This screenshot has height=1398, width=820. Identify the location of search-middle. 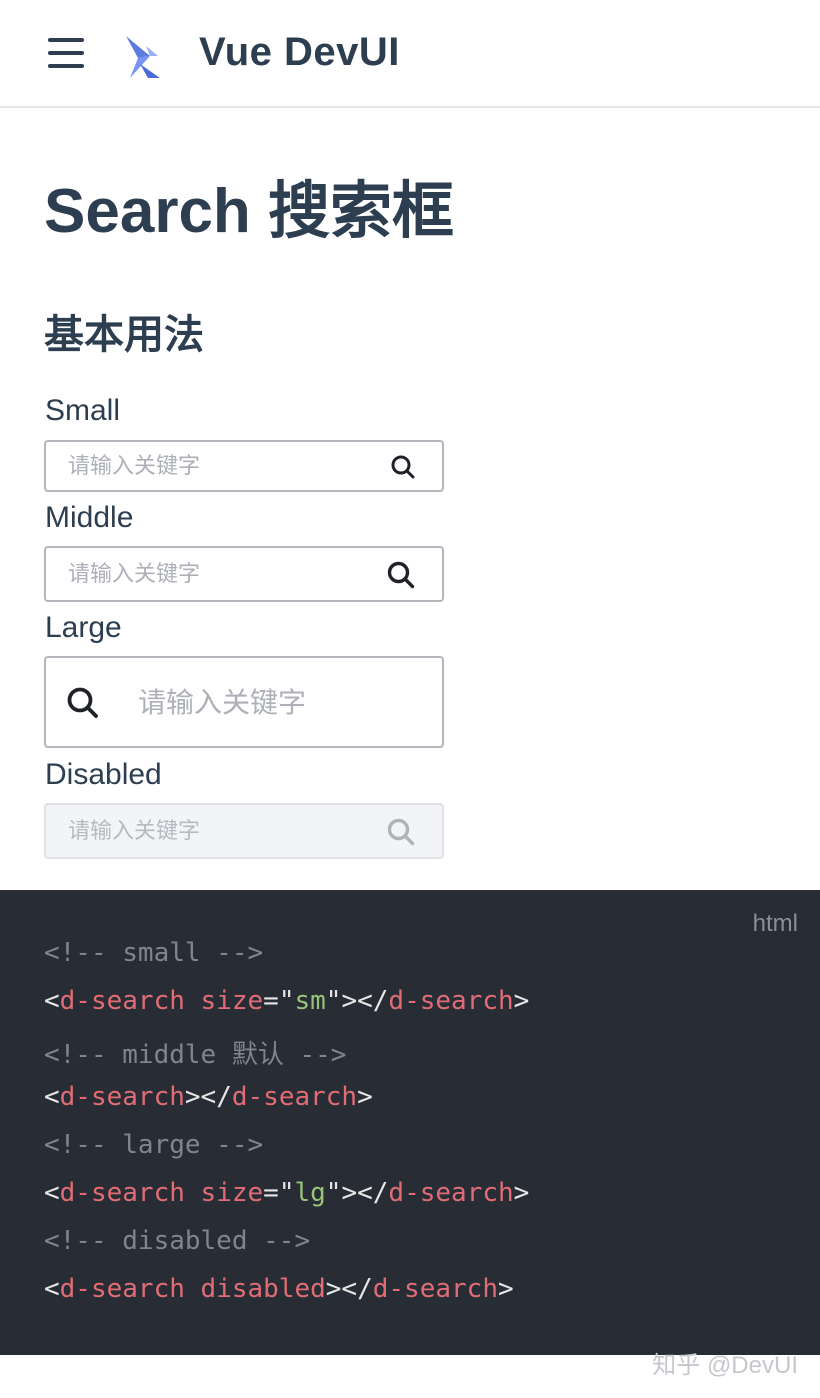
(244, 574).